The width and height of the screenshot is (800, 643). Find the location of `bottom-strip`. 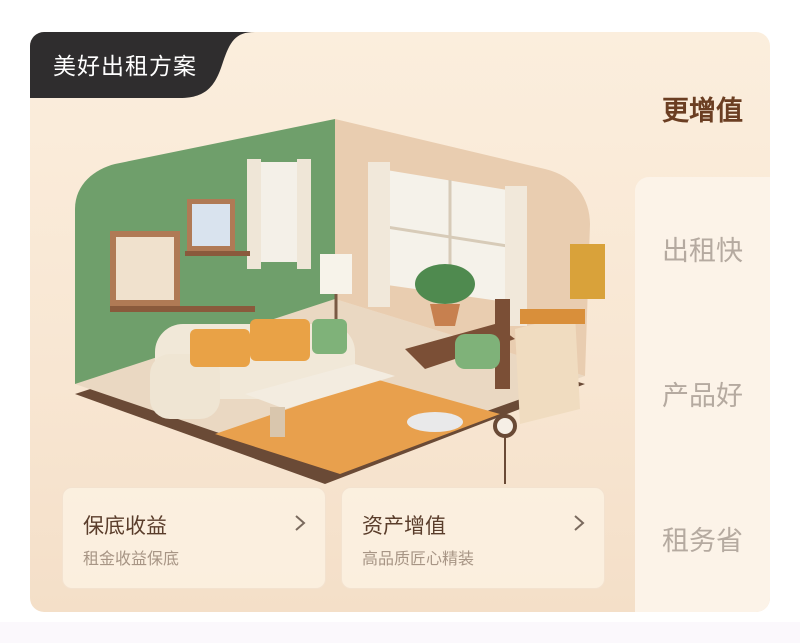

bottom-strip is located at coordinates (400, 632).